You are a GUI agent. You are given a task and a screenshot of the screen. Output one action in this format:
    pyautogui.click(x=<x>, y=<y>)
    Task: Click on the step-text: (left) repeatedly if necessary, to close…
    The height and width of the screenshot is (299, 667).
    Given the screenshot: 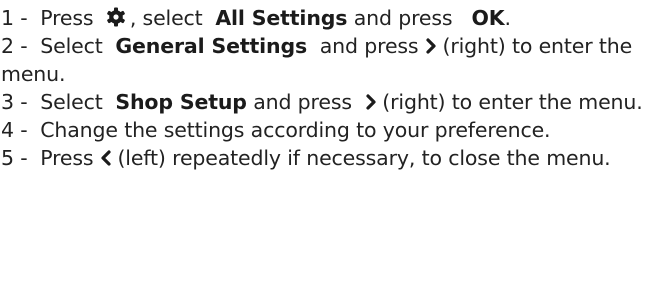 What is the action you would take?
    pyautogui.click(x=364, y=158)
    